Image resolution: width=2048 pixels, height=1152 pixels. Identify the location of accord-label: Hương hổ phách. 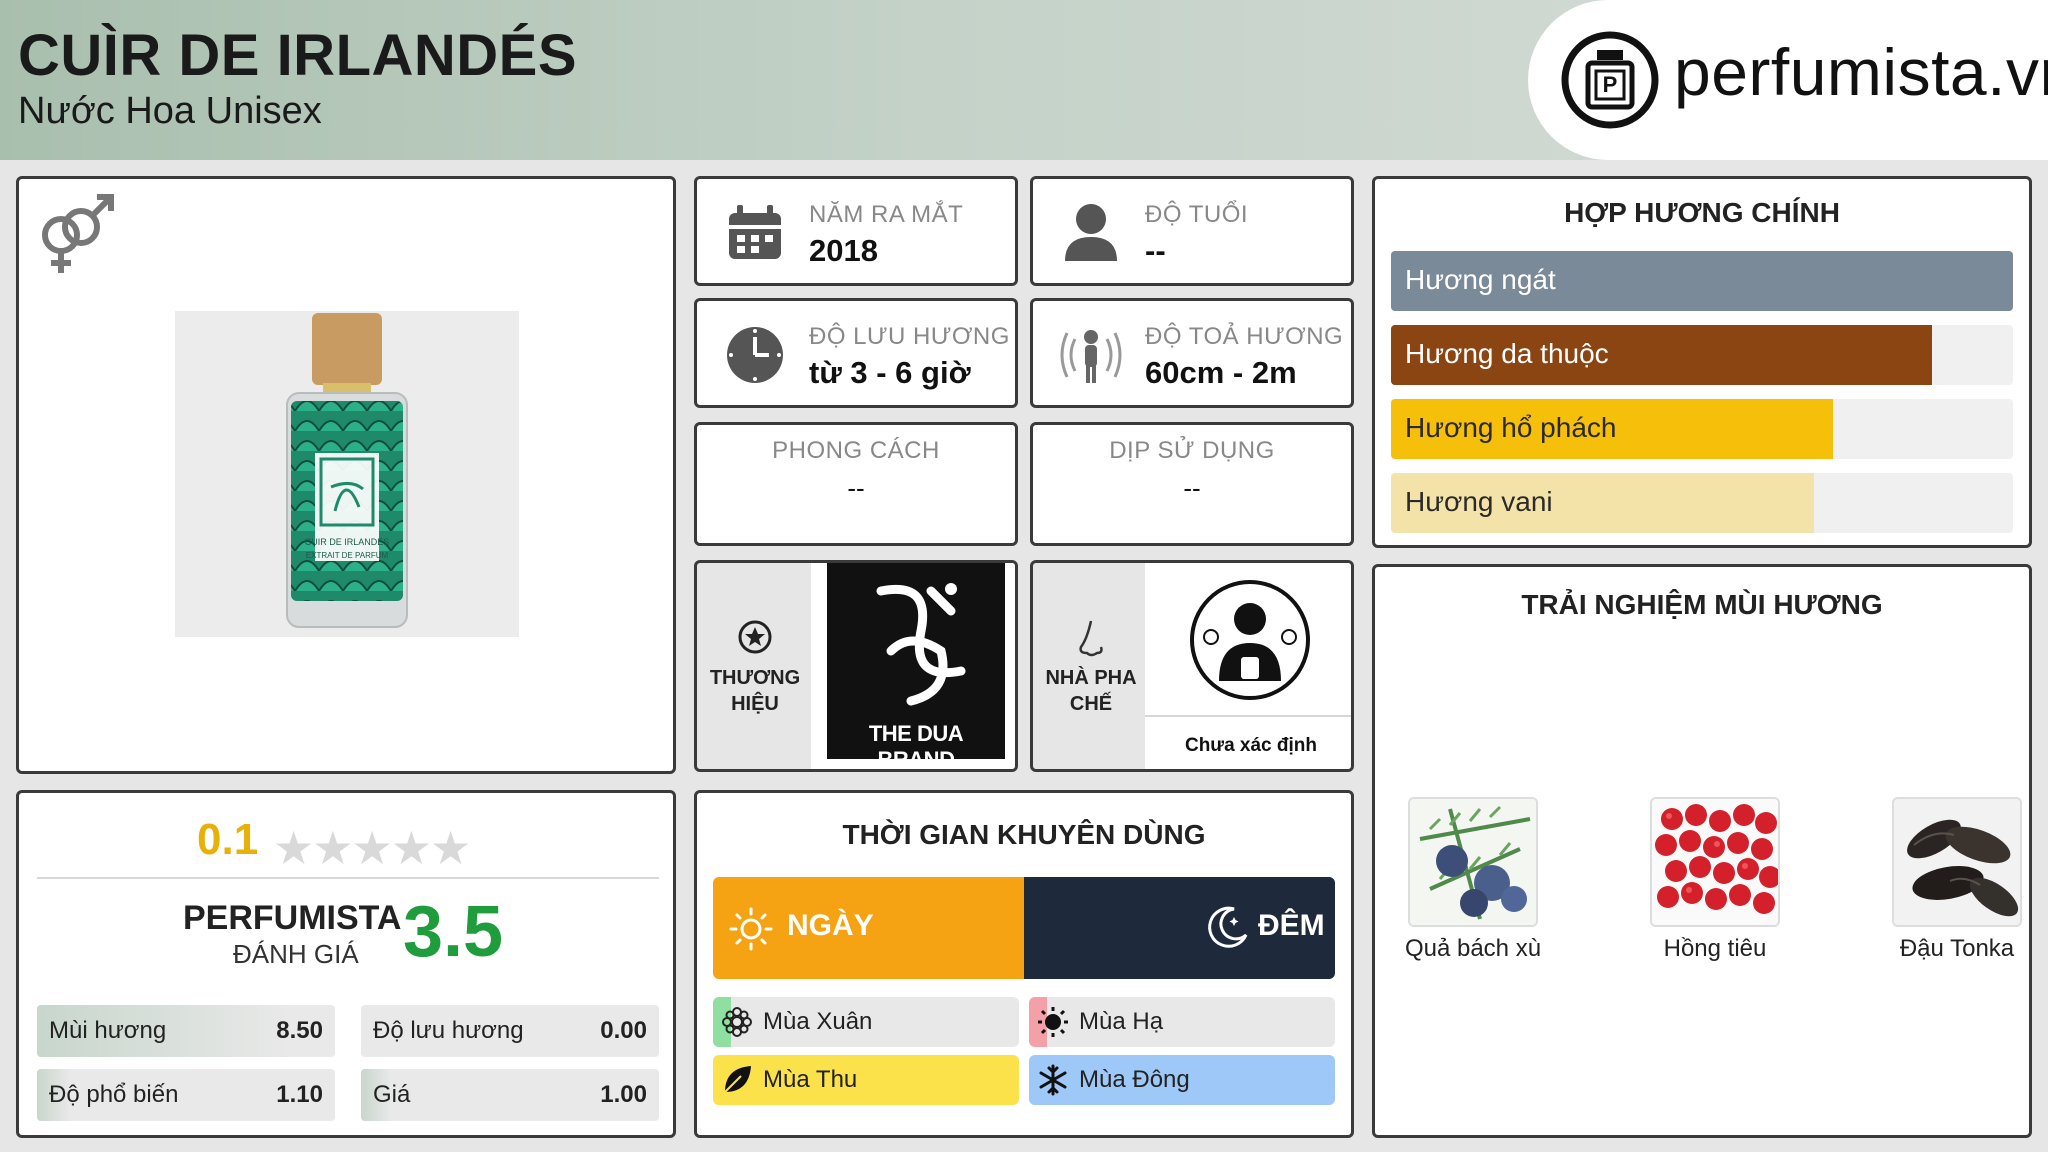
(1511, 427).